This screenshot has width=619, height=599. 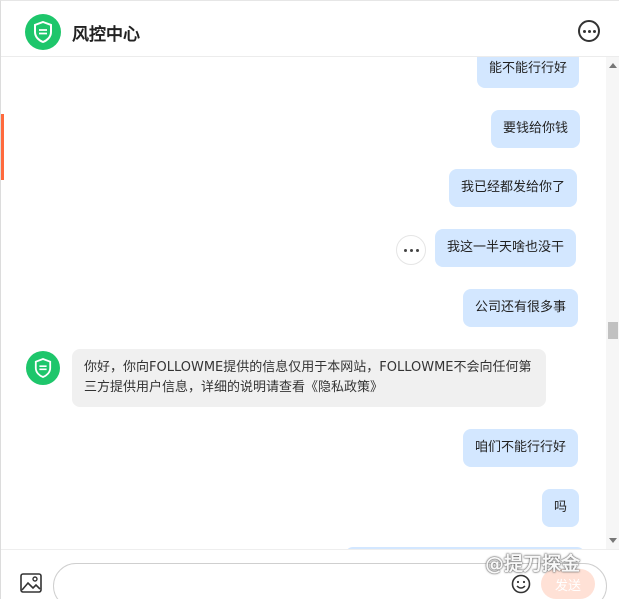 I want to click on message-bubble-outgoing: 我已经都发给你了, so click(x=513, y=188).